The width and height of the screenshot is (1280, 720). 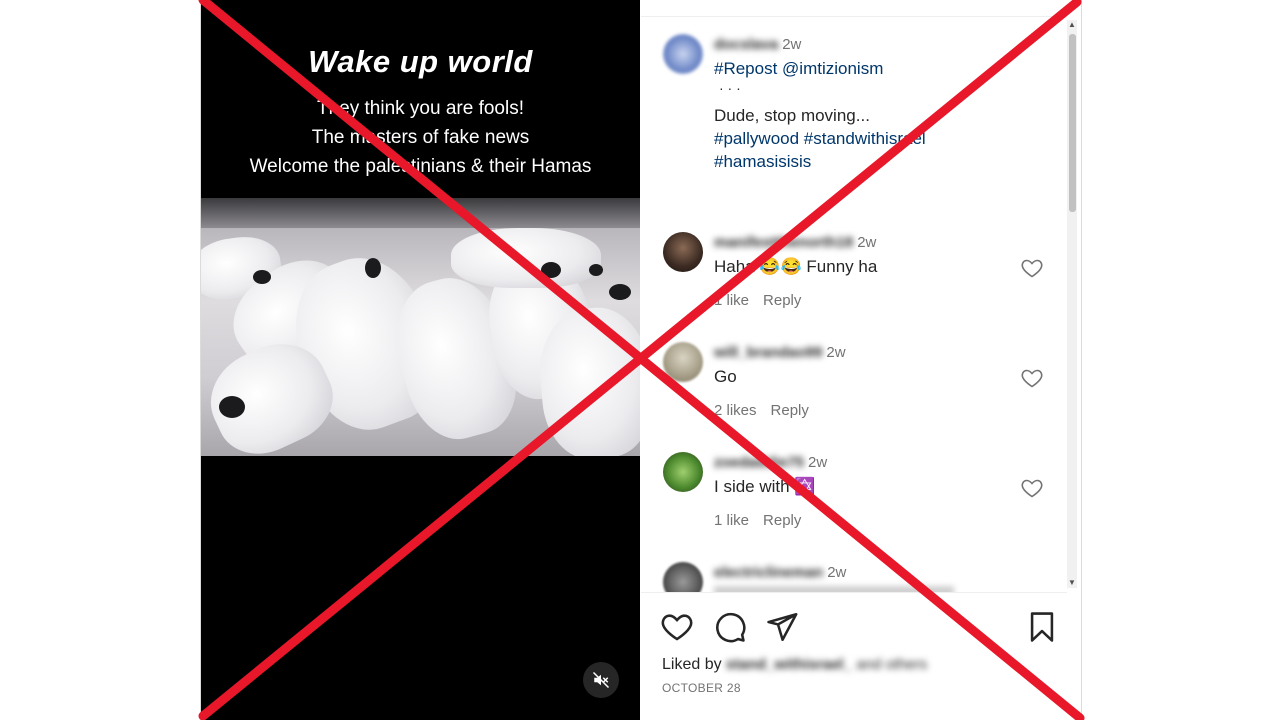 I want to click on caption-dots: · · ·, so click(x=730, y=88).